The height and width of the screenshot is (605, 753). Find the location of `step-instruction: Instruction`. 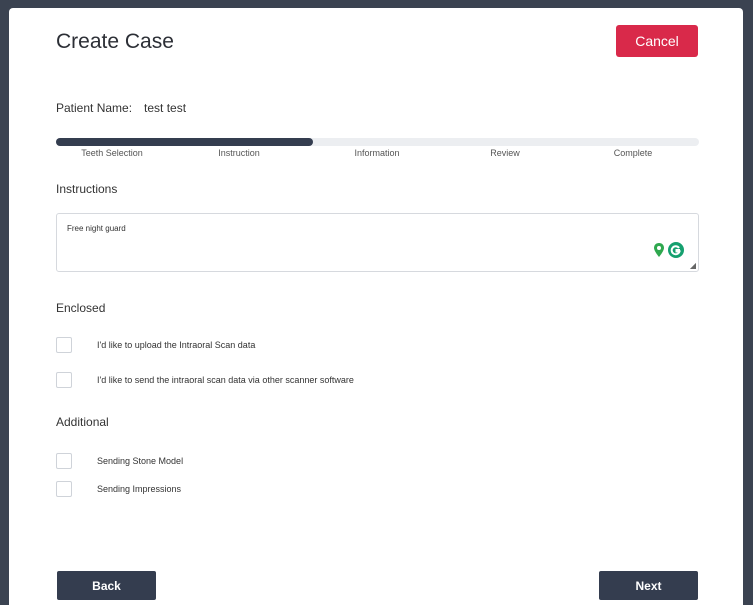

step-instruction: Instruction is located at coordinates (239, 153).